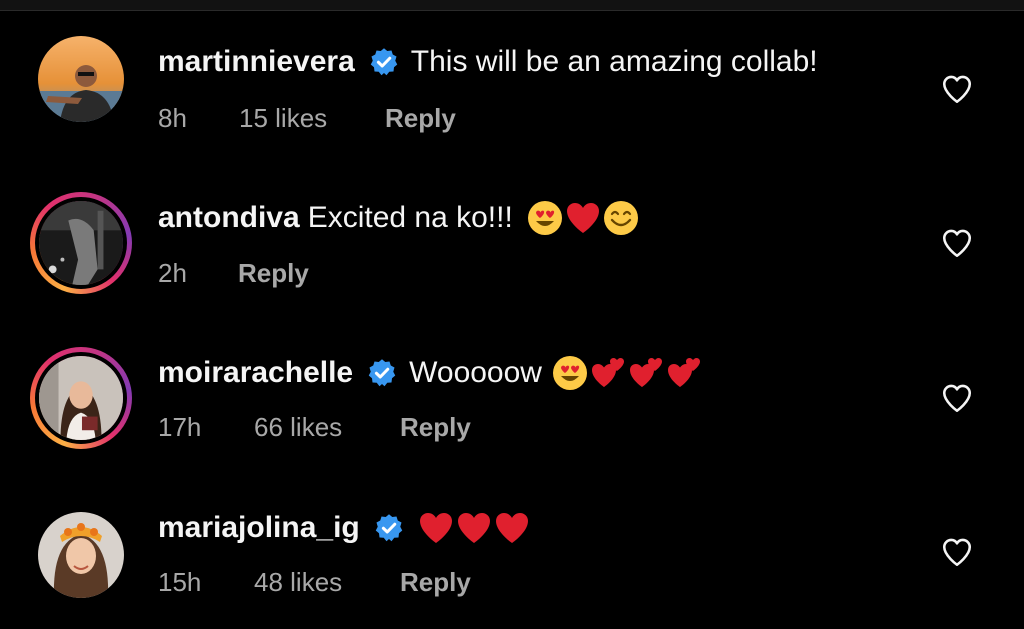  I want to click on comment-text: Excited na ko!!!, so click(410, 217).